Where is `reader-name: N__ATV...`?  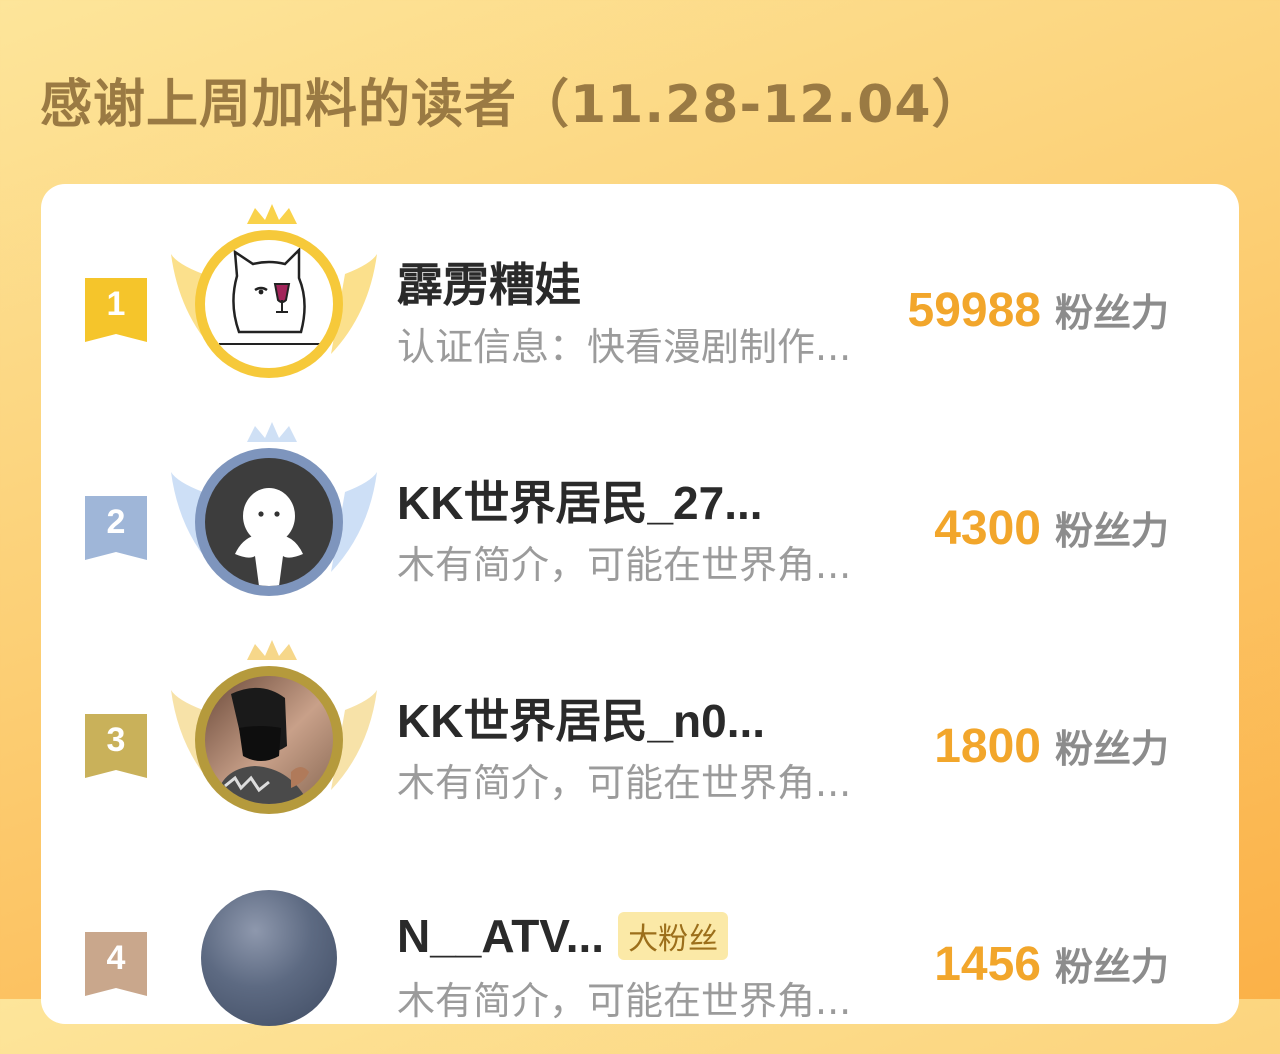
reader-name: N__ATV... is located at coordinates (500, 936).